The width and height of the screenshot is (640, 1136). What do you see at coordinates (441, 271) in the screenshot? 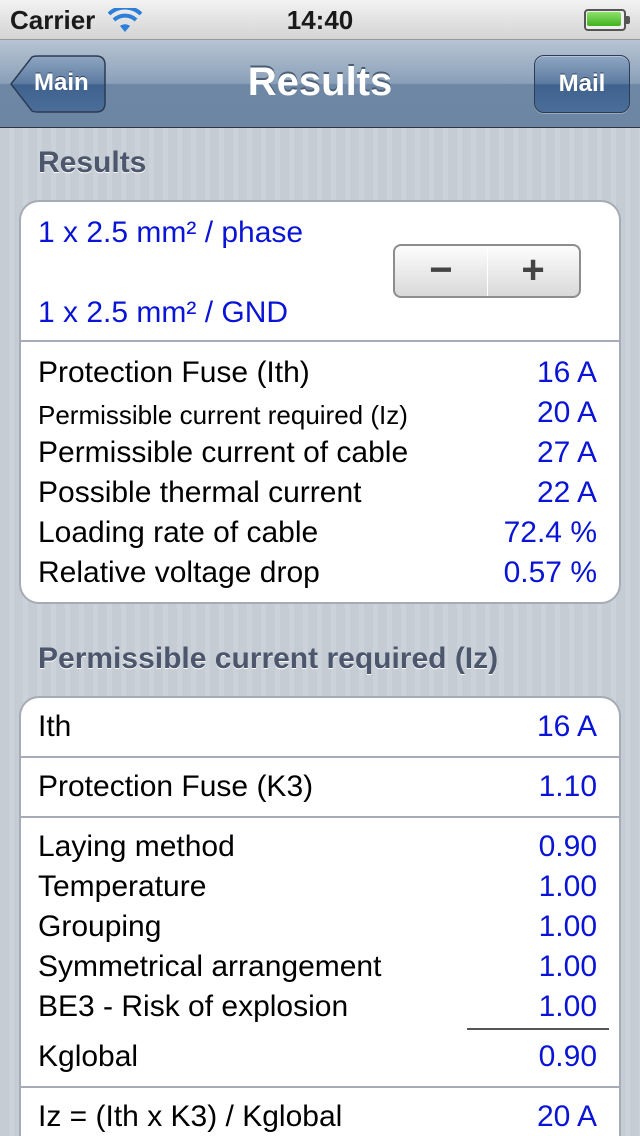
I see `stepper-minus-button: −` at bounding box center [441, 271].